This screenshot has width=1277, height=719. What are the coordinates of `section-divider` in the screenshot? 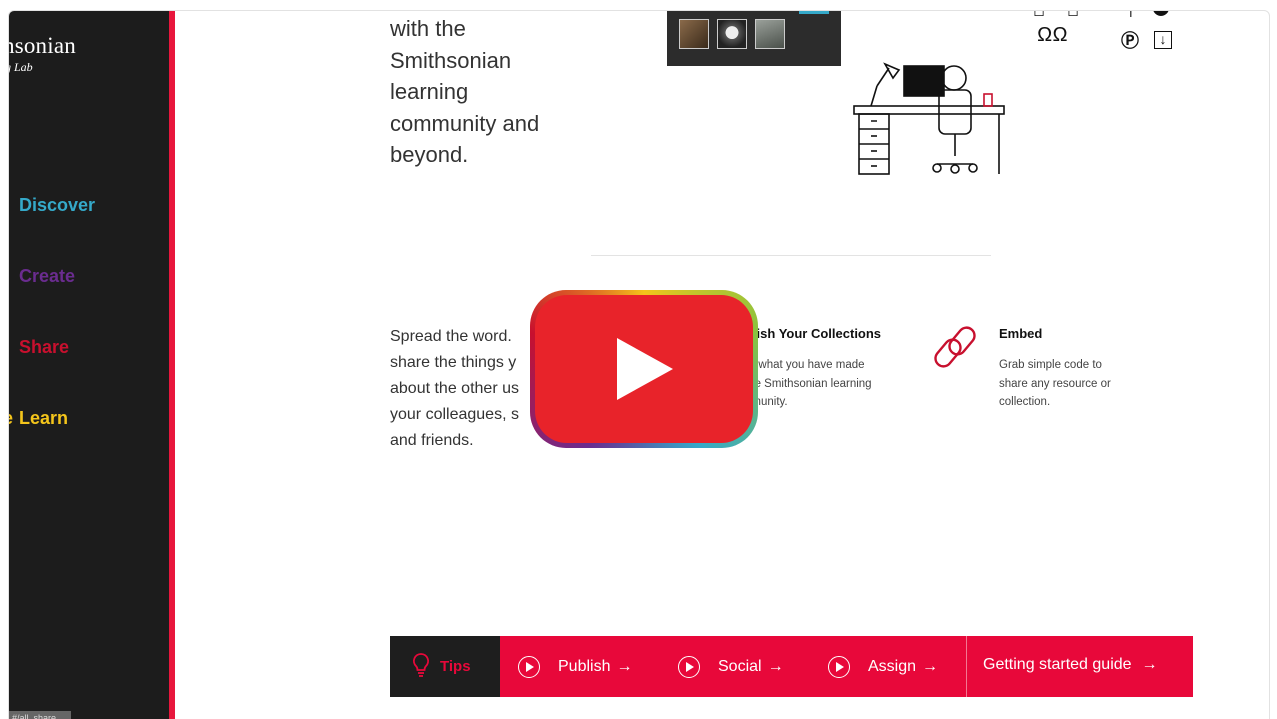 It's located at (791, 255).